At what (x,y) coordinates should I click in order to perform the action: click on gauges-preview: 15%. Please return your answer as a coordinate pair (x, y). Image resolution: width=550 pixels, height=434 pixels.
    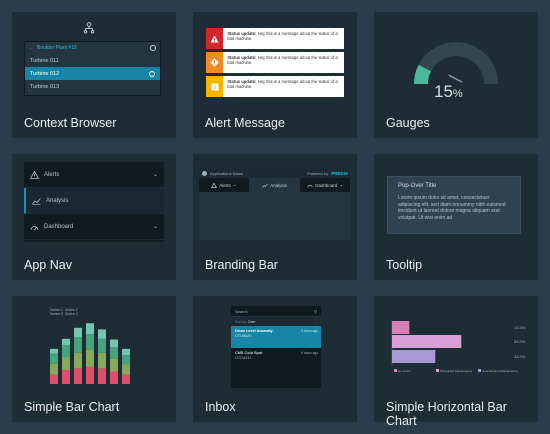
    Looking at the image, I should click on (456, 61).